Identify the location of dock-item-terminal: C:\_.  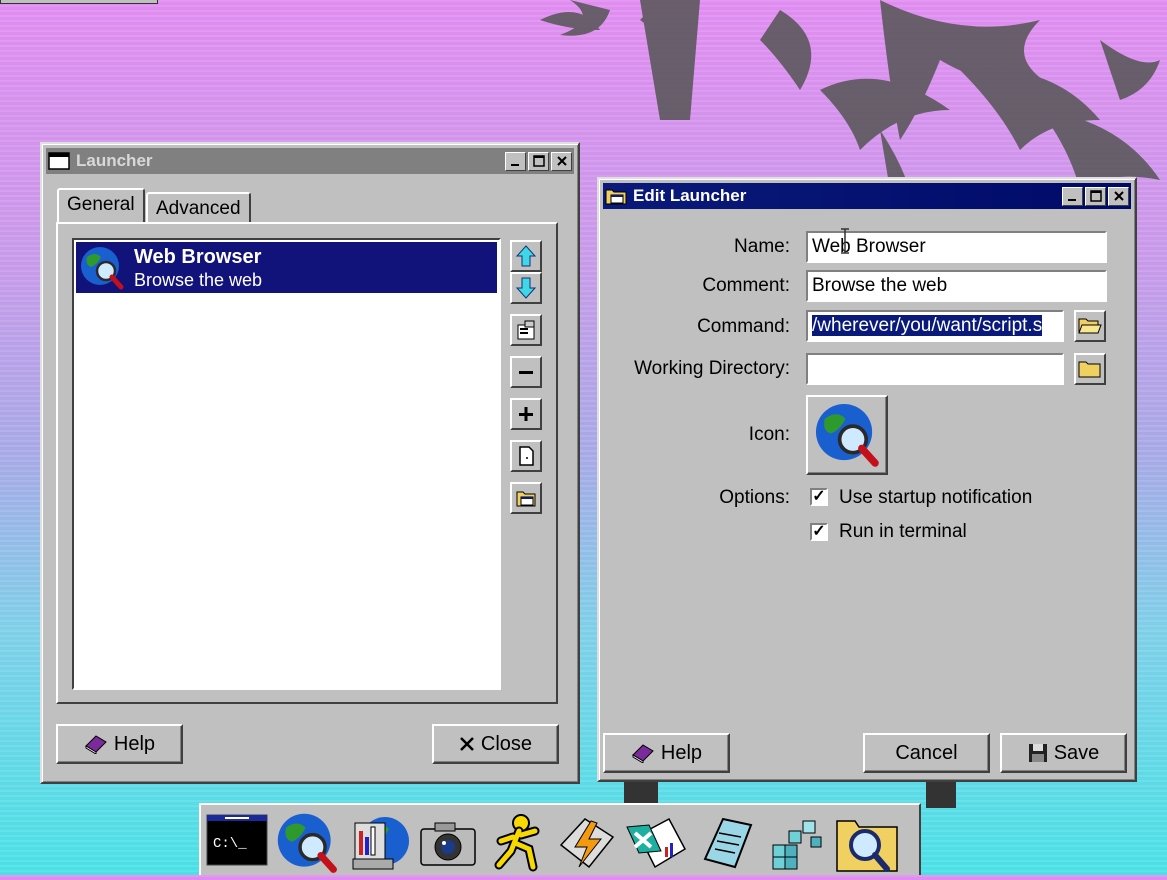
(238, 843).